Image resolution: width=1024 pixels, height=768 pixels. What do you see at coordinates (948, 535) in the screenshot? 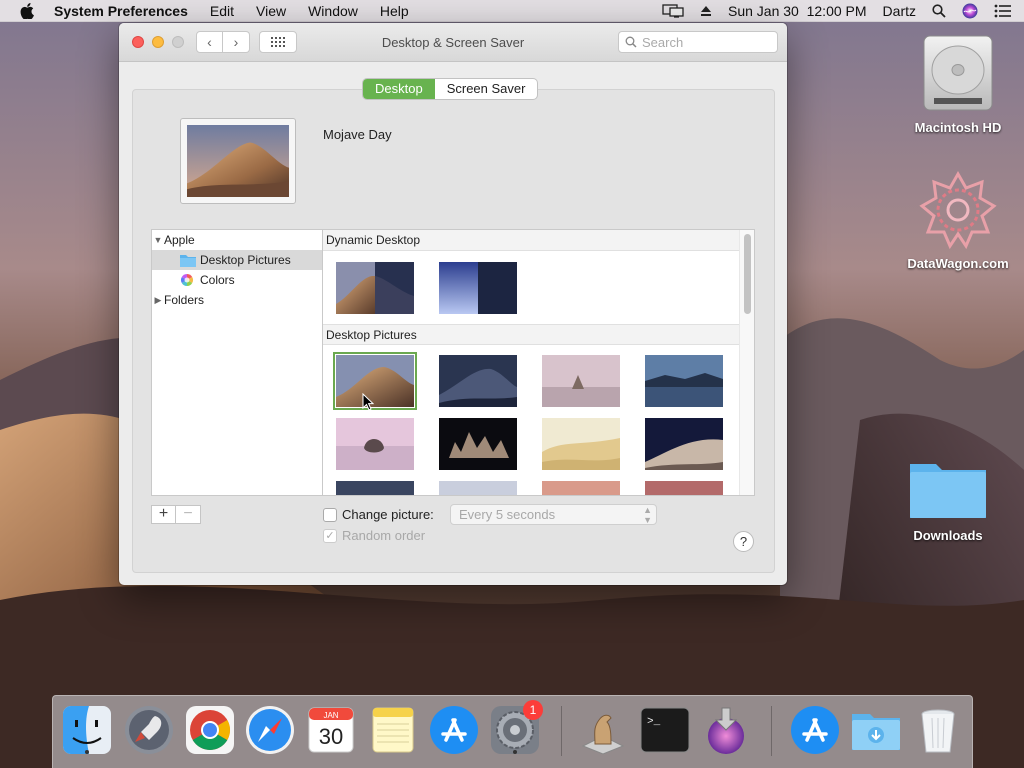
I see `downloads-label: Downloads` at bounding box center [948, 535].